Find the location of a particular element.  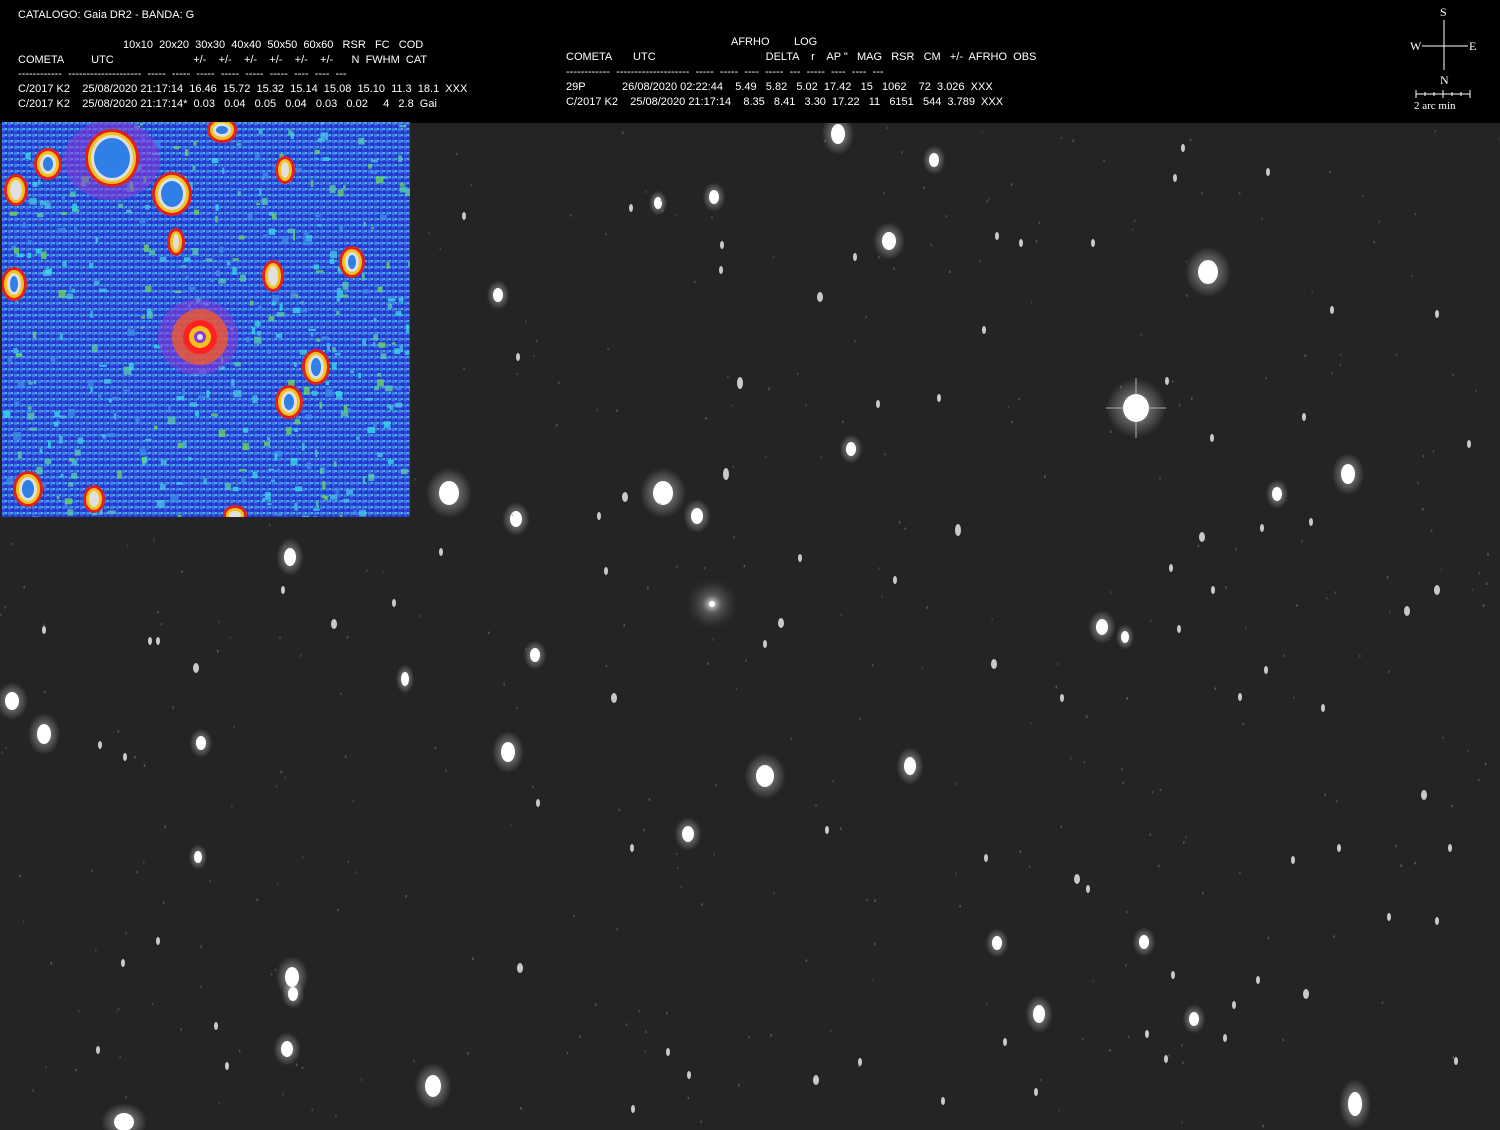

false-color-inset is located at coordinates (206, 319).